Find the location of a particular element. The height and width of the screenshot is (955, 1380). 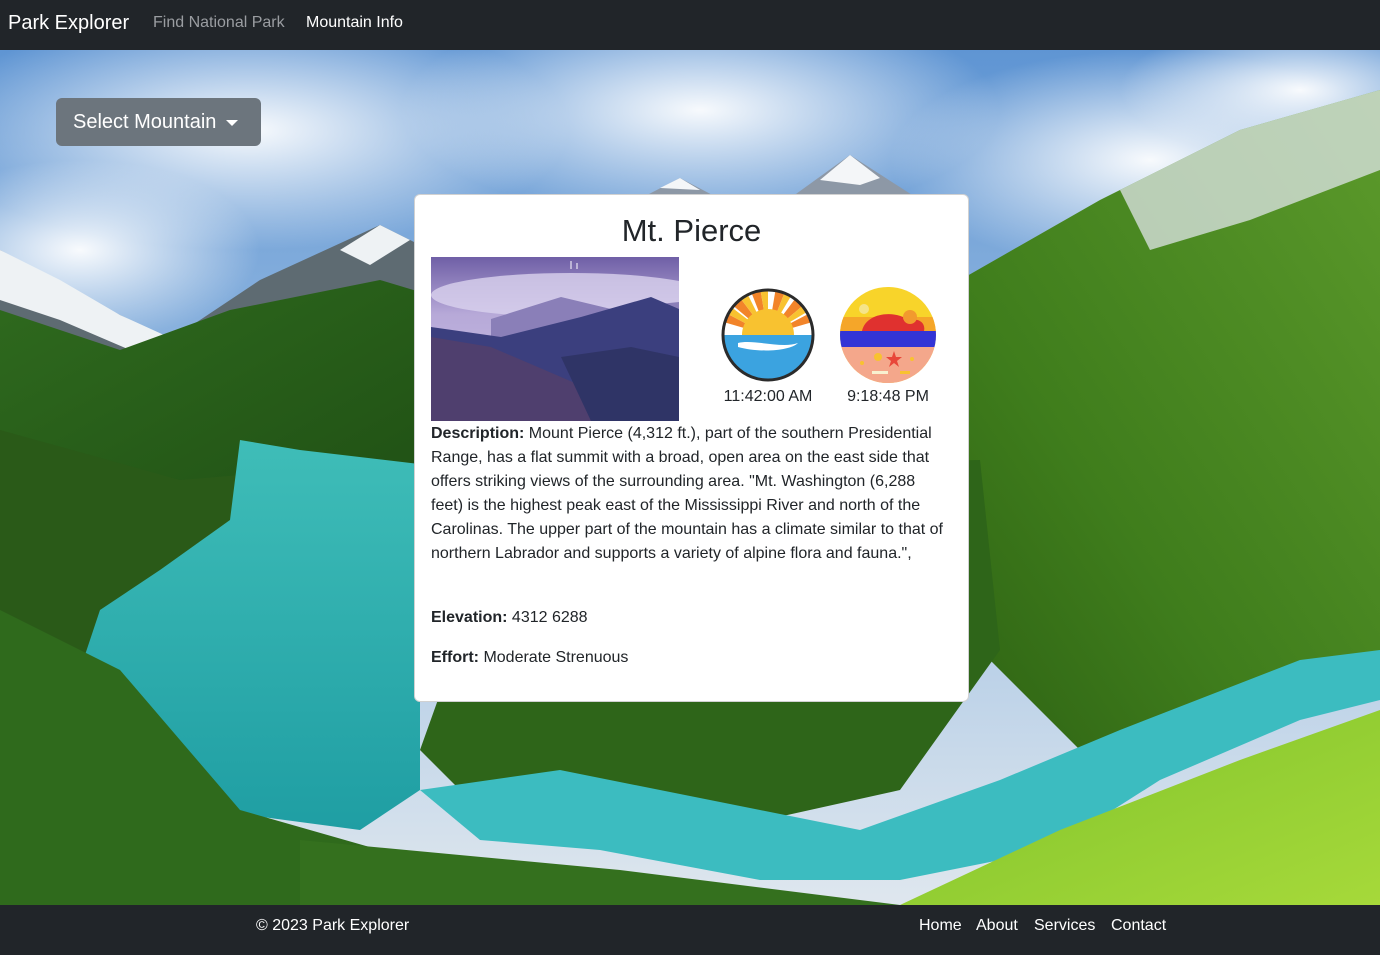

effort-paragraph: Effort: Moderate Strenuous is located at coordinates (691, 658).